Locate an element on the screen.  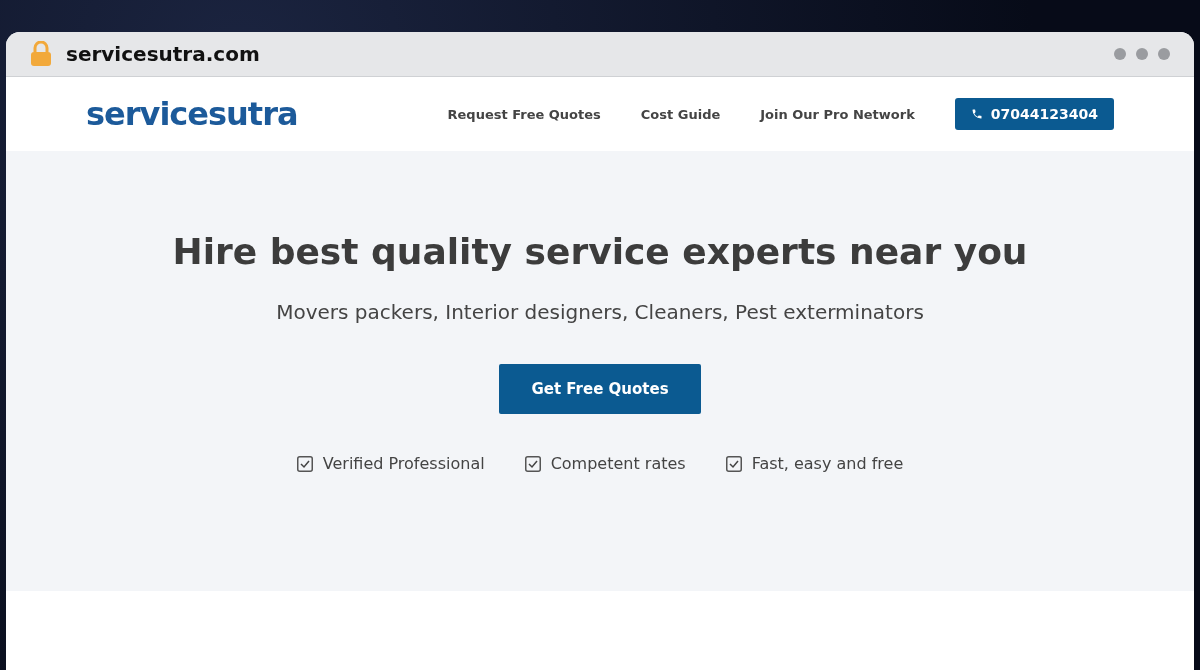
window-controls-icon is located at coordinates (1142, 54).